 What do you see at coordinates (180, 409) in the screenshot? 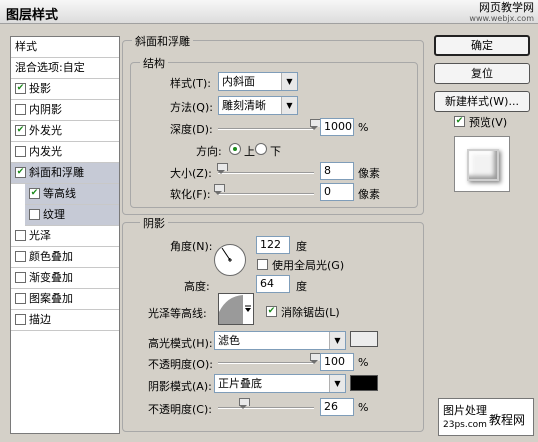
I see `shadow-opacity-label: 不透明度(C):` at bounding box center [180, 409].